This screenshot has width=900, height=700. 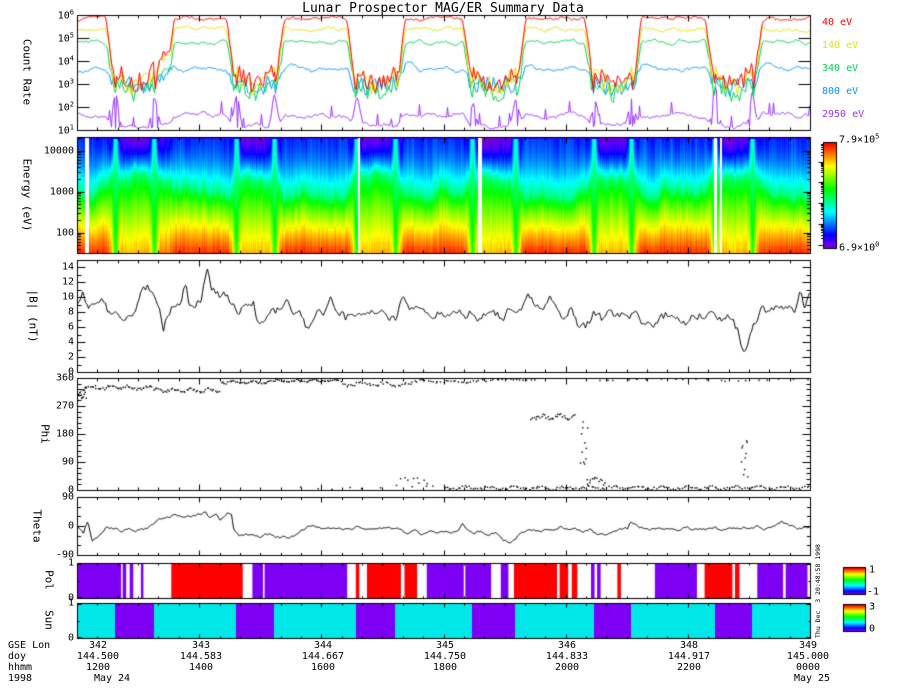 I want to click on x-hhmm-value: 0000, so click(x=808, y=667).